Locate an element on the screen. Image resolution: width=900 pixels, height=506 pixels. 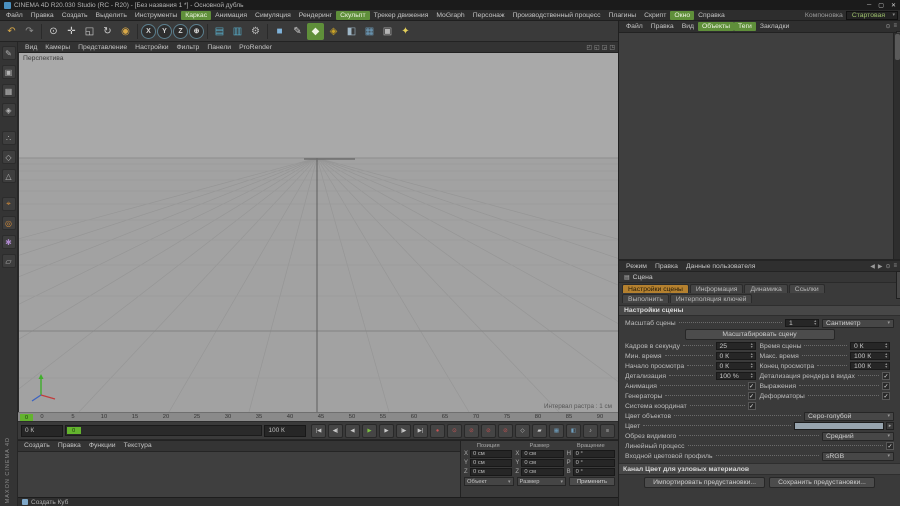
move-icon: ✛ is located at coordinates (71, 31).